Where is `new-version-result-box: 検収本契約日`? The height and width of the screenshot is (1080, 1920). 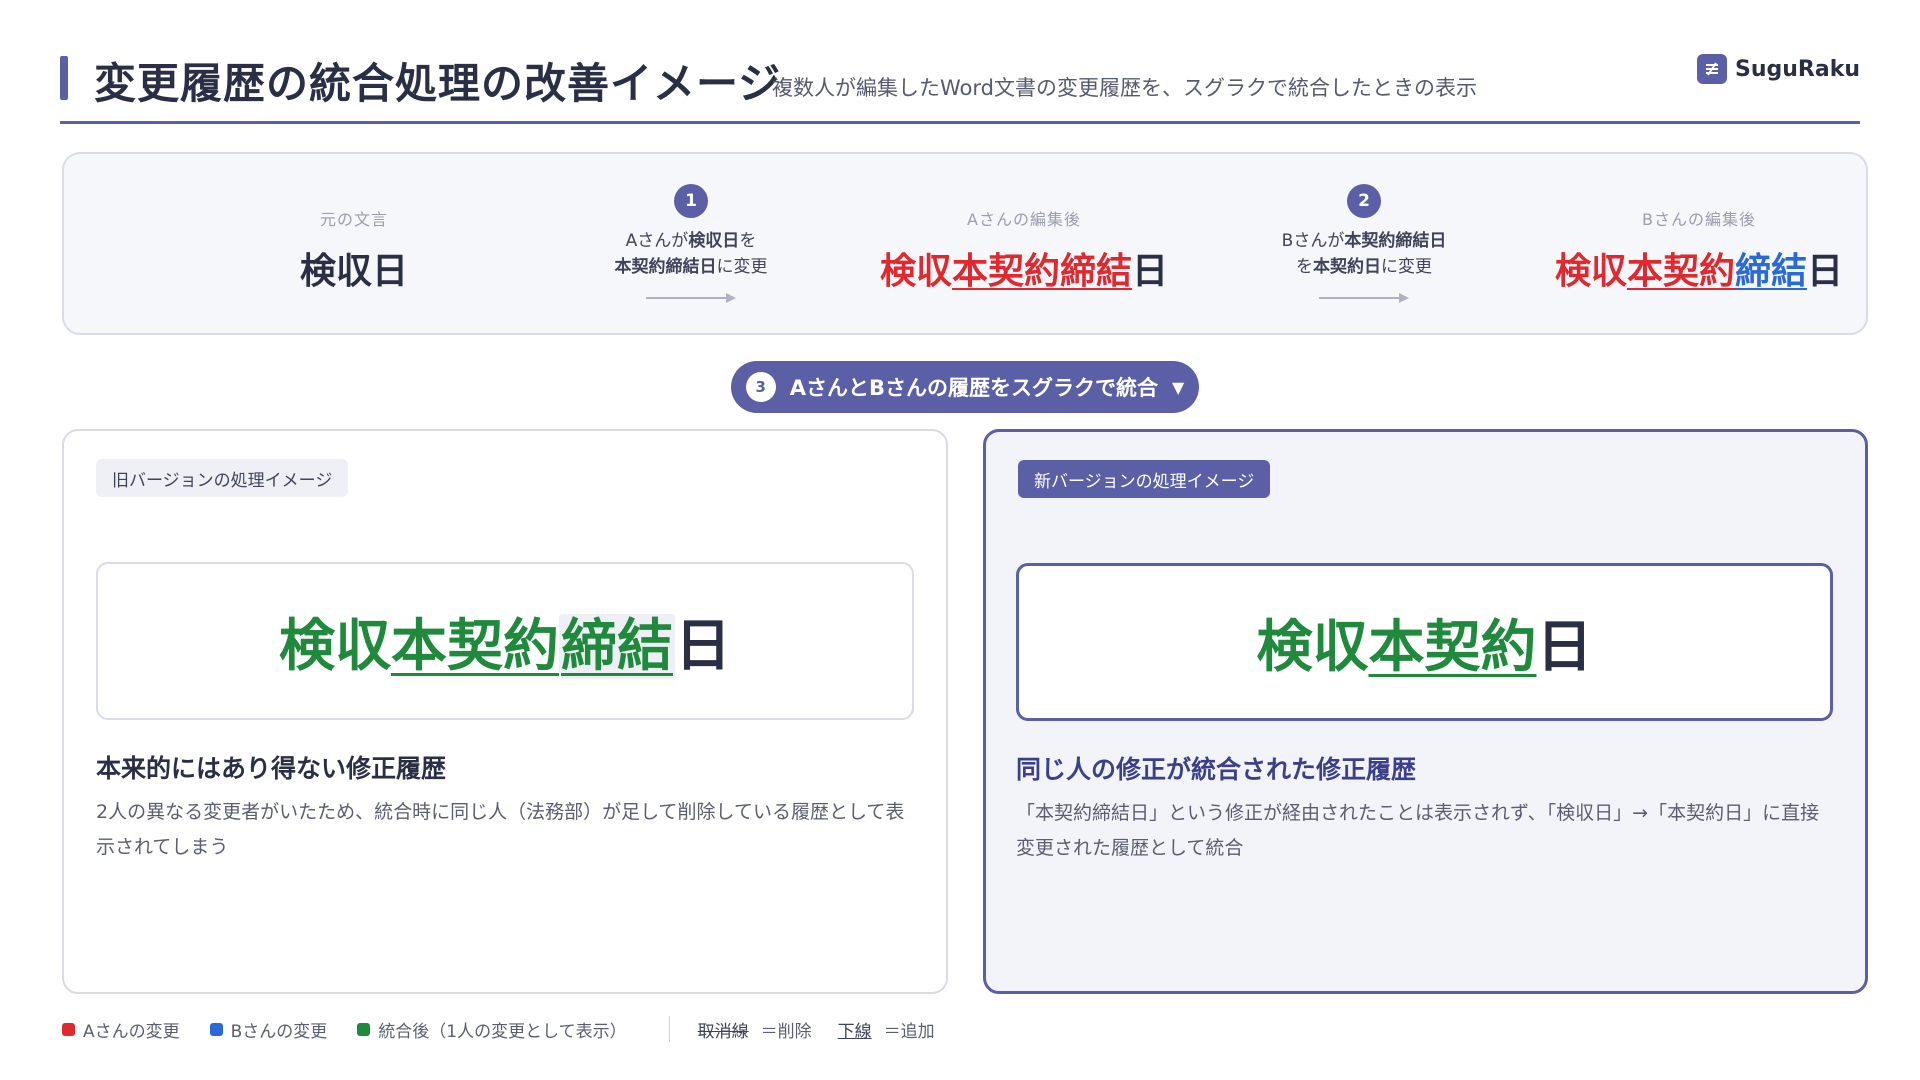 new-version-result-box: 検収本契約日 is located at coordinates (1424, 642).